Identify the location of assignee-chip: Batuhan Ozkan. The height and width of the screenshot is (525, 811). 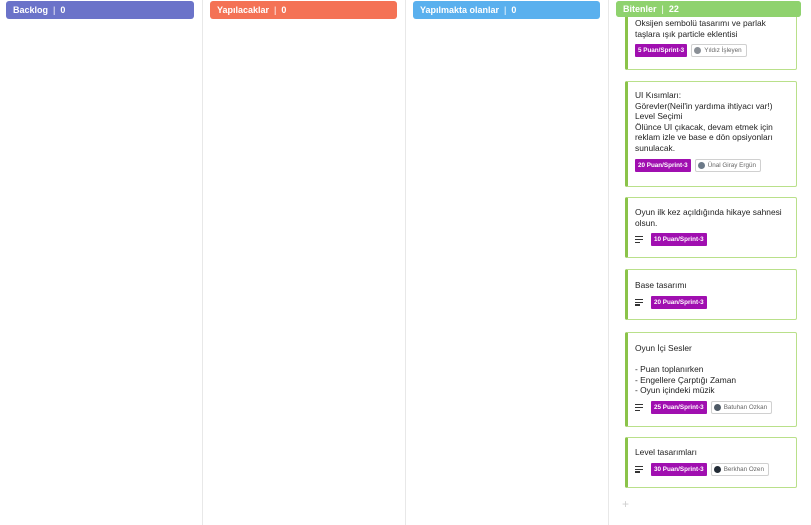
(741, 407).